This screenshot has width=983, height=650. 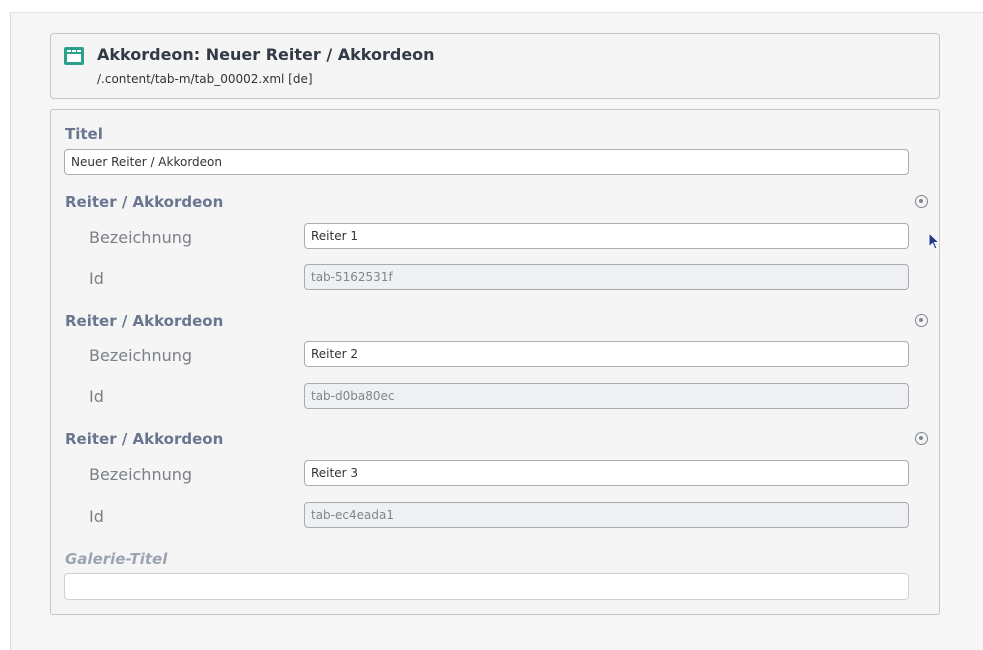 What do you see at coordinates (606, 354) in the screenshot?
I see `tab-name-input: Reiter 2` at bounding box center [606, 354].